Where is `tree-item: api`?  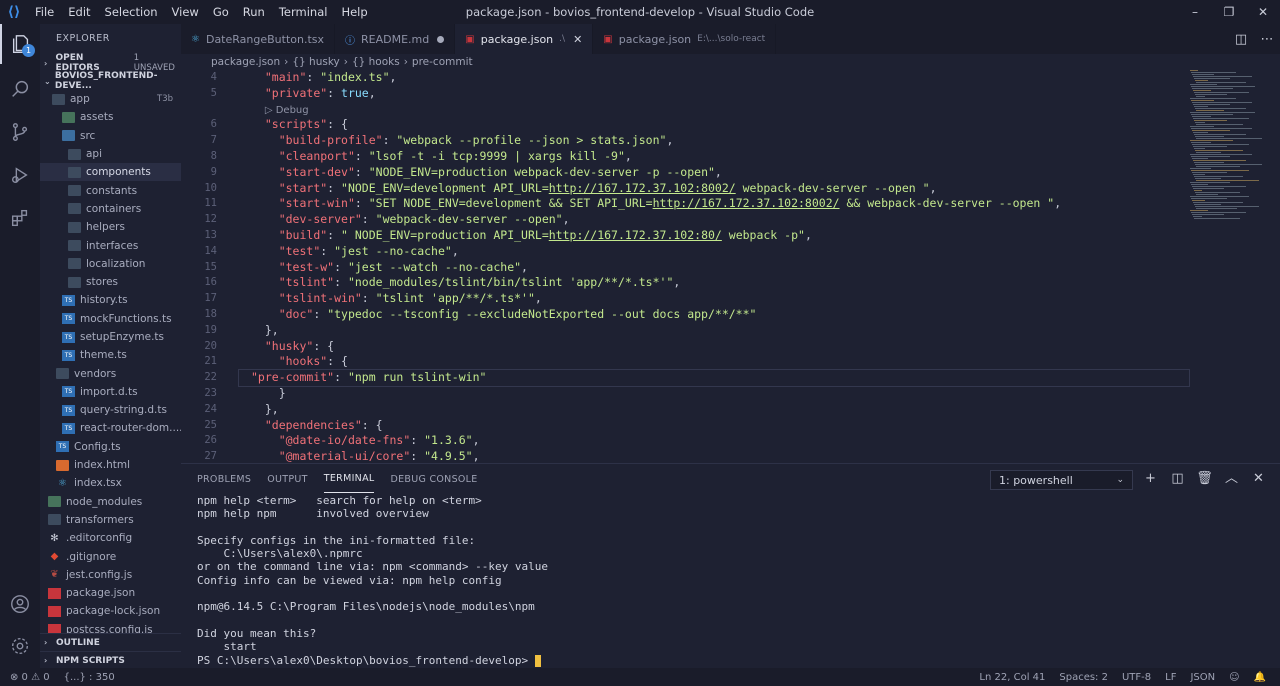
tree-item: api is located at coordinates (110, 154).